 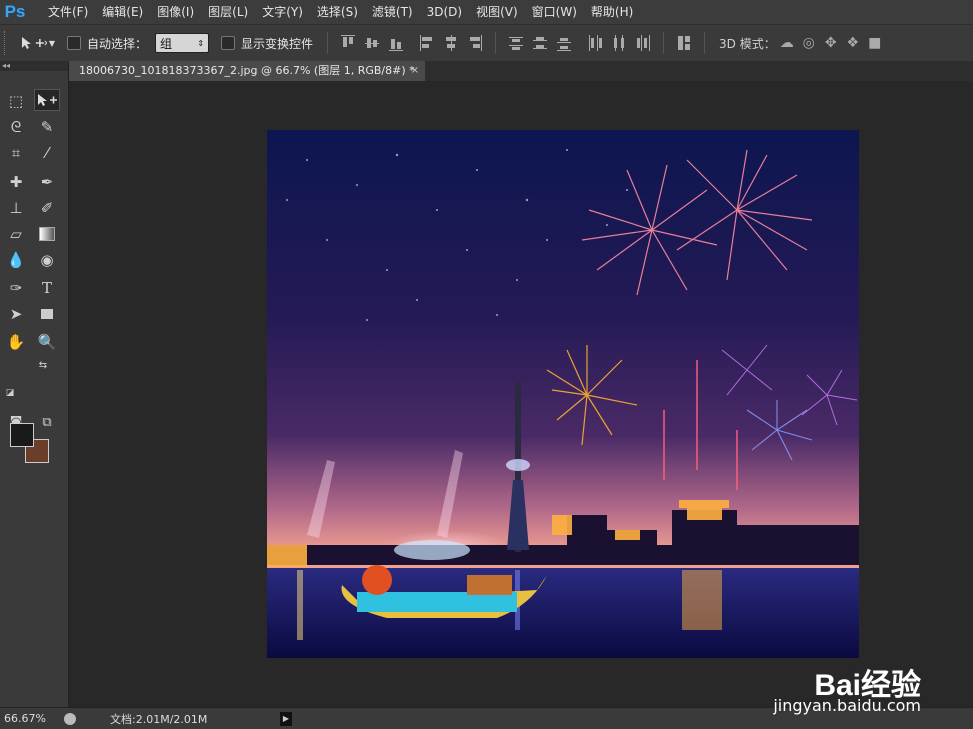 What do you see at coordinates (47, 234) in the screenshot?
I see `gradient-icon` at bounding box center [47, 234].